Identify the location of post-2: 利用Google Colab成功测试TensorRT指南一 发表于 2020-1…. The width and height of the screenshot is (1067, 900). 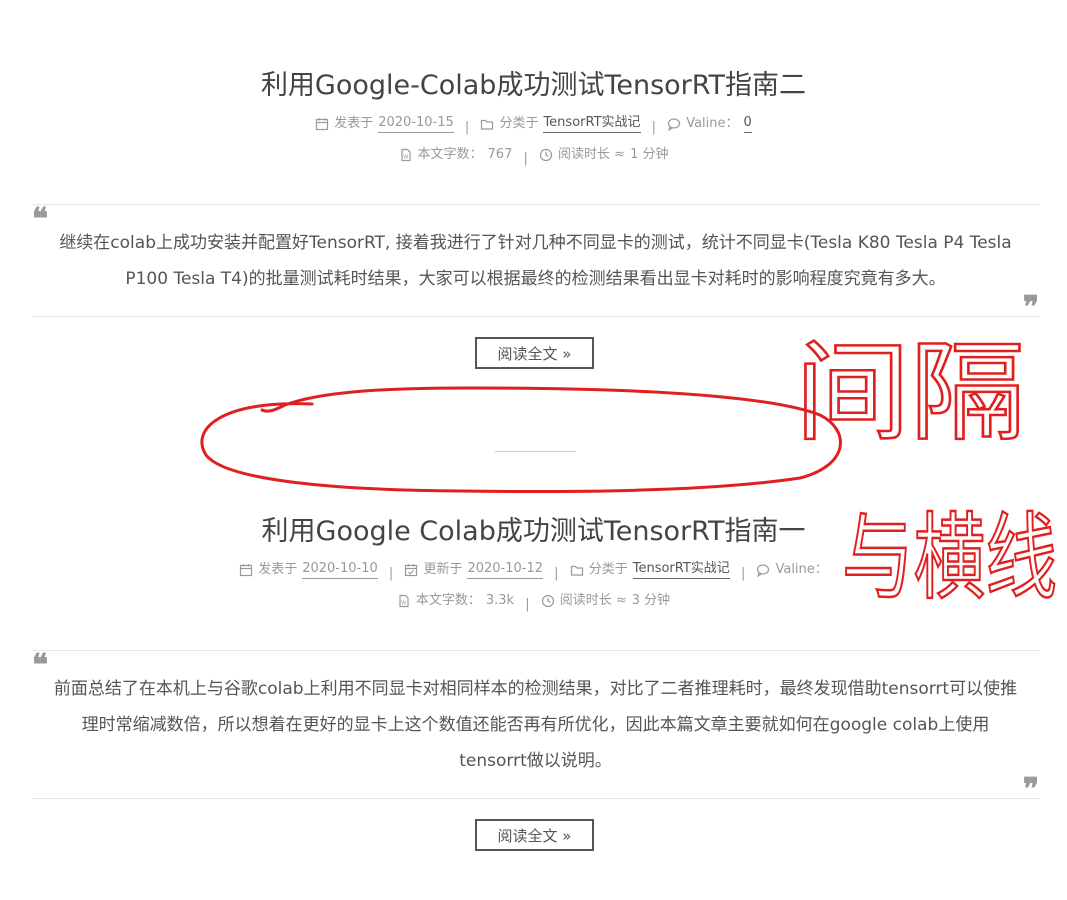
(533, 564).